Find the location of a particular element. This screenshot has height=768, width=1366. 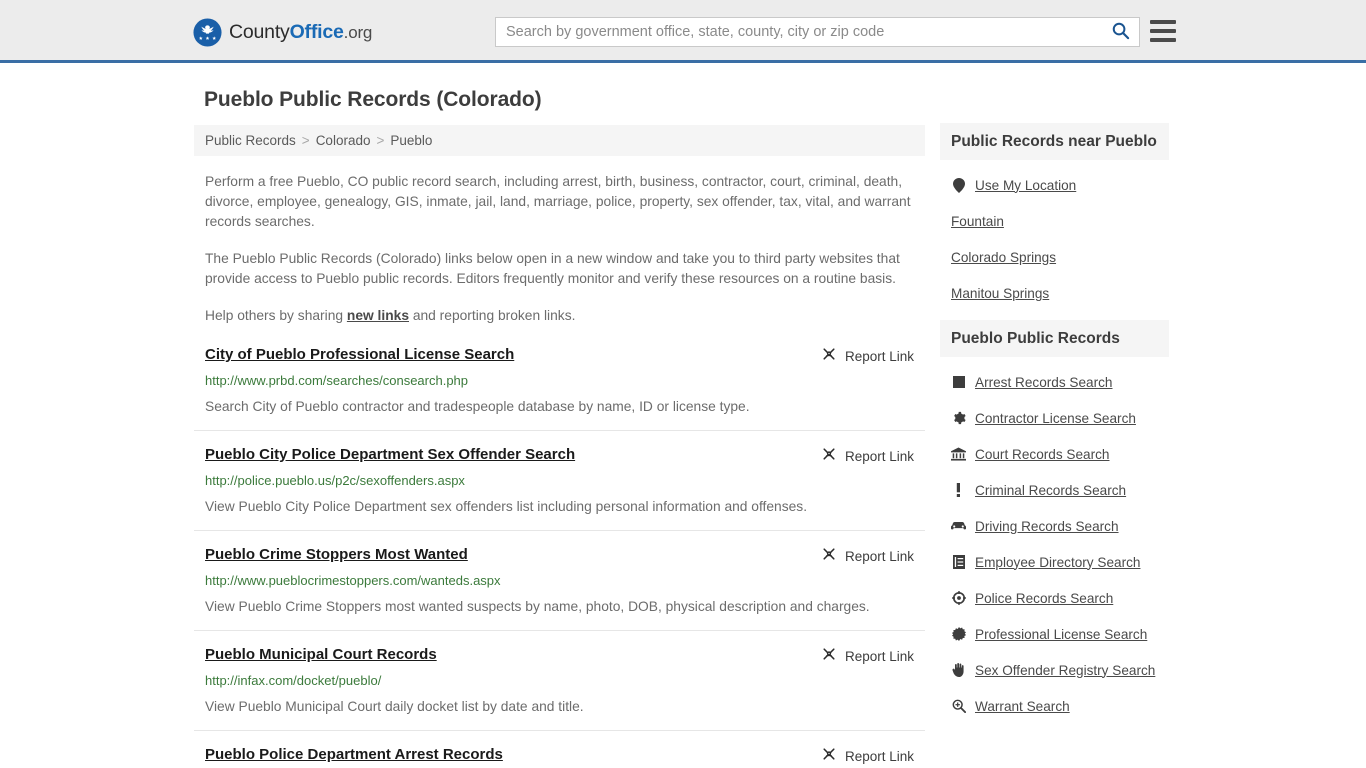

hand-icon is located at coordinates (958, 670).